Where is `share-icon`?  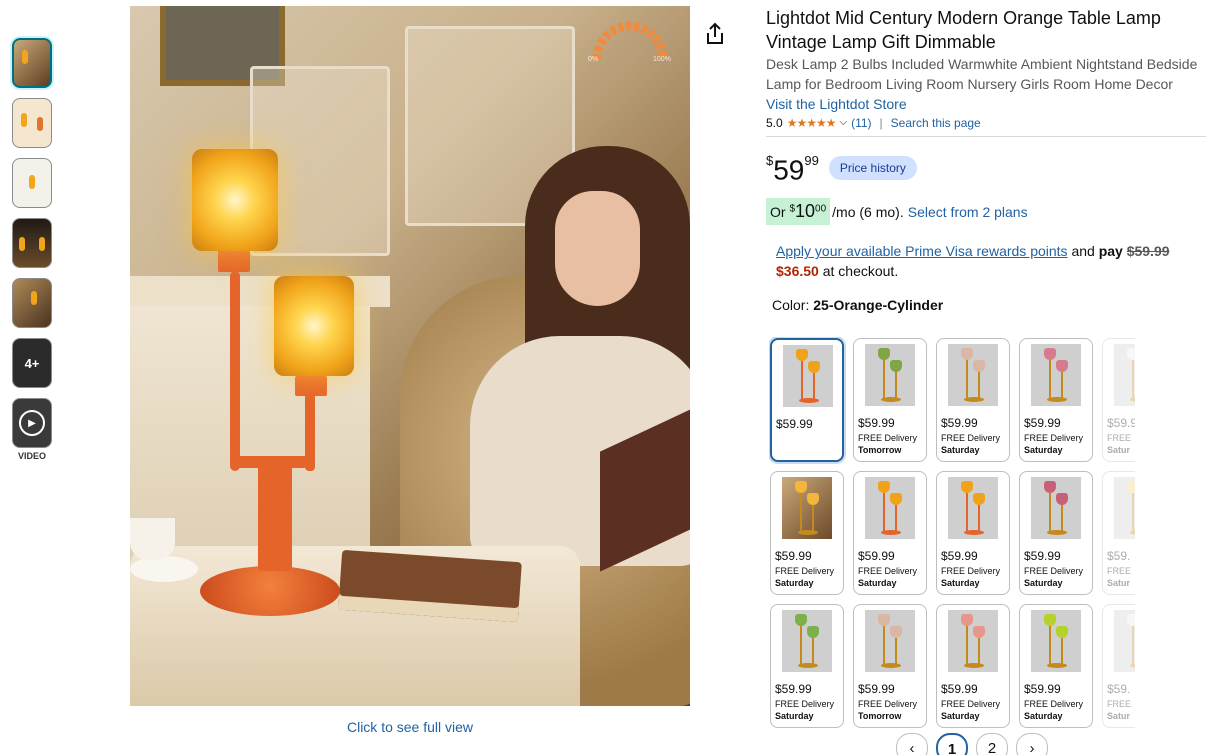
share-icon is located at coordinates (715, 34).